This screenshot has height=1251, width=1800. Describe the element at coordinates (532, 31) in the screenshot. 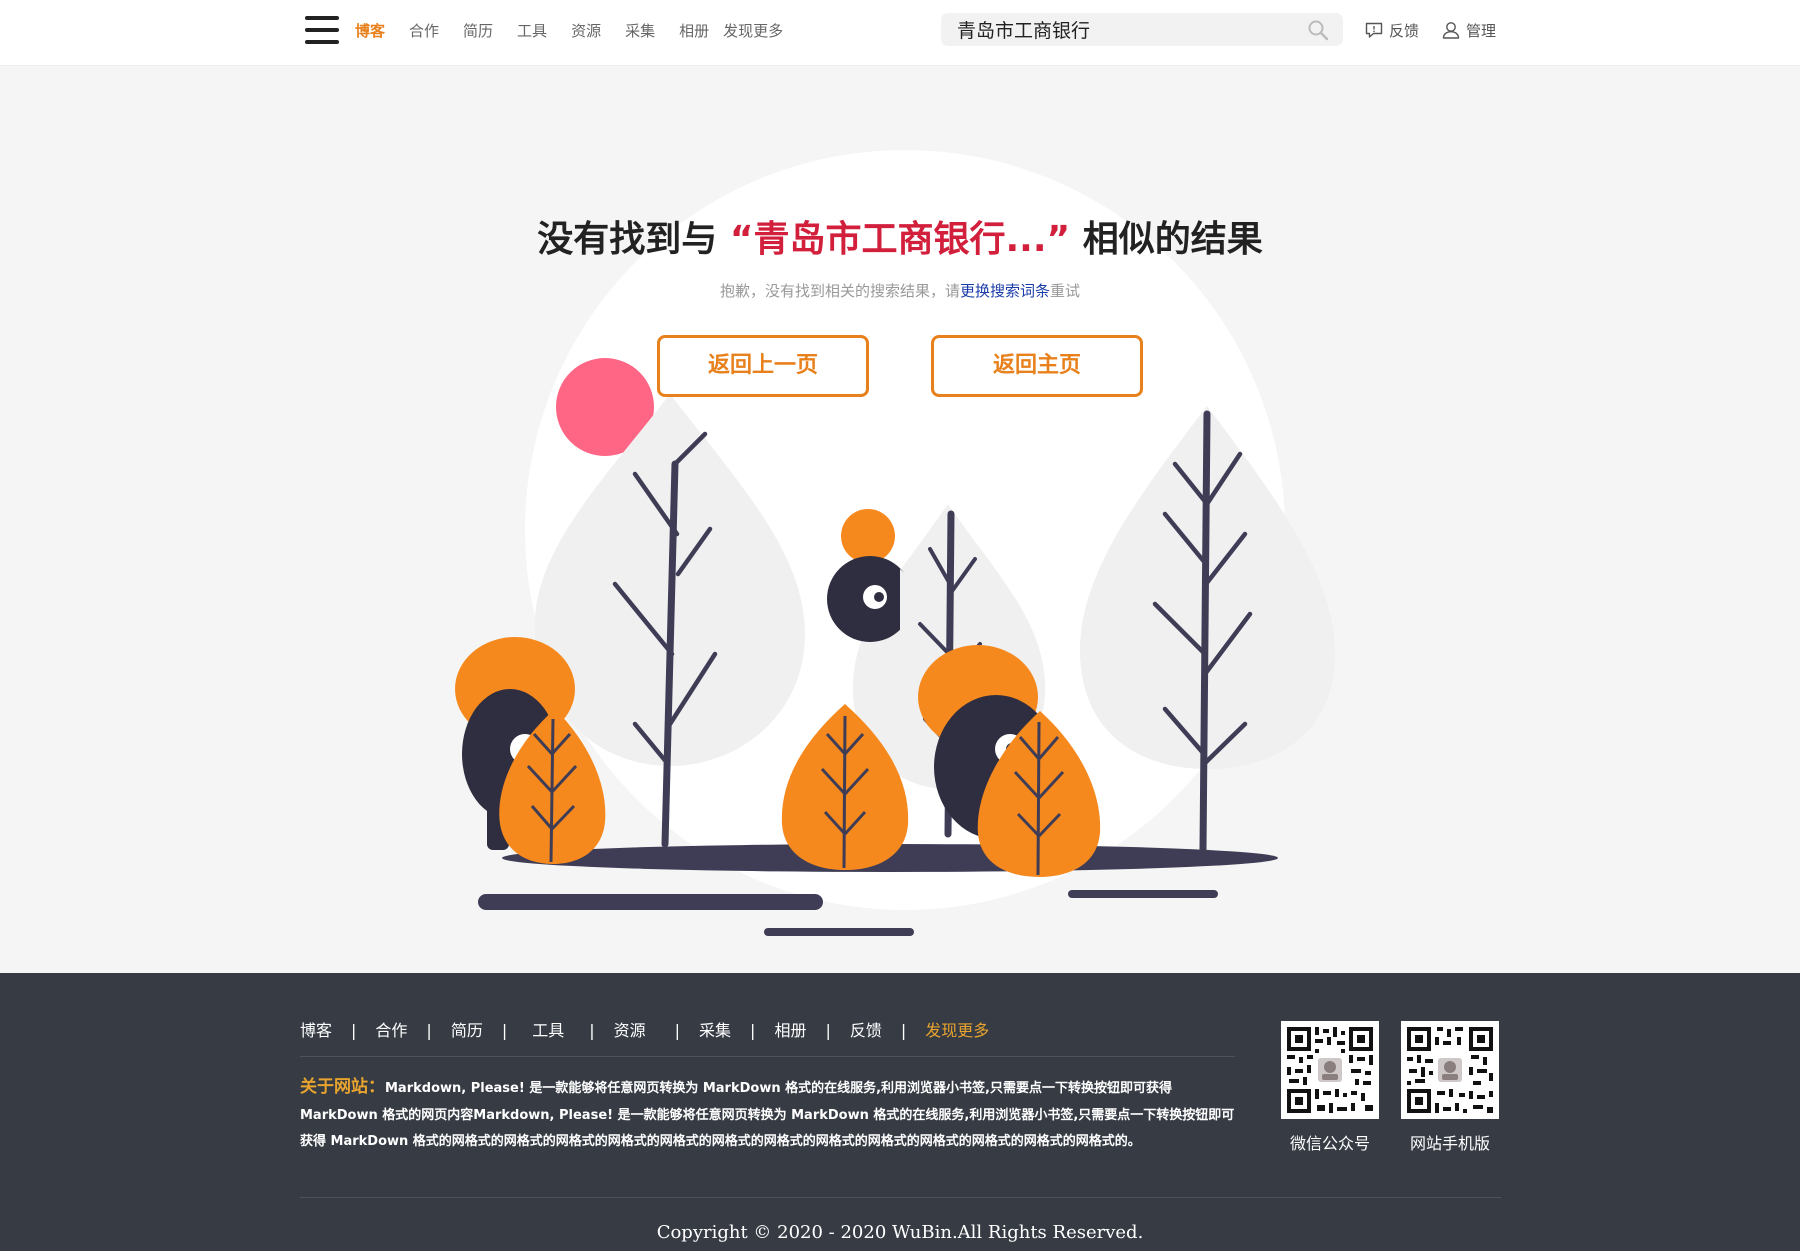

I see `nav-item-tools: 工具` at that location.